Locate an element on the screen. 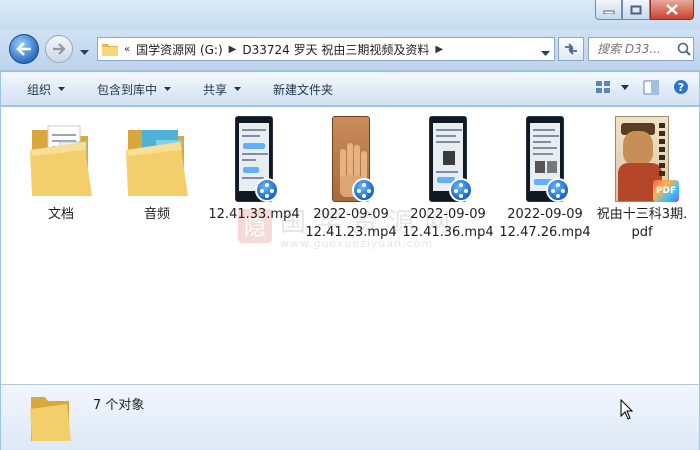 This screenshot has height=450, width=700. view-grid-icon is located at coordinates (603, 87).